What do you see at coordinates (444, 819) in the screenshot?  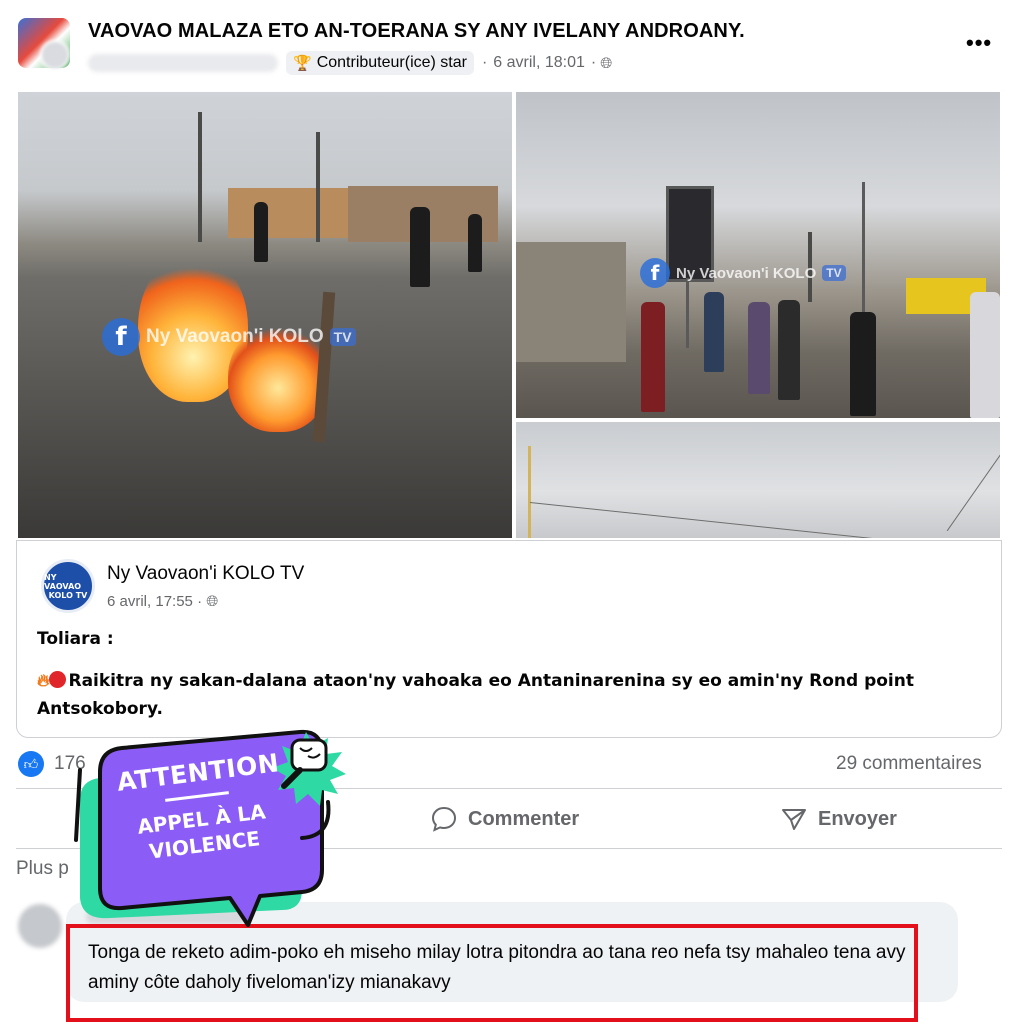 I see `comment-icon` at bounding box center [444, 819].